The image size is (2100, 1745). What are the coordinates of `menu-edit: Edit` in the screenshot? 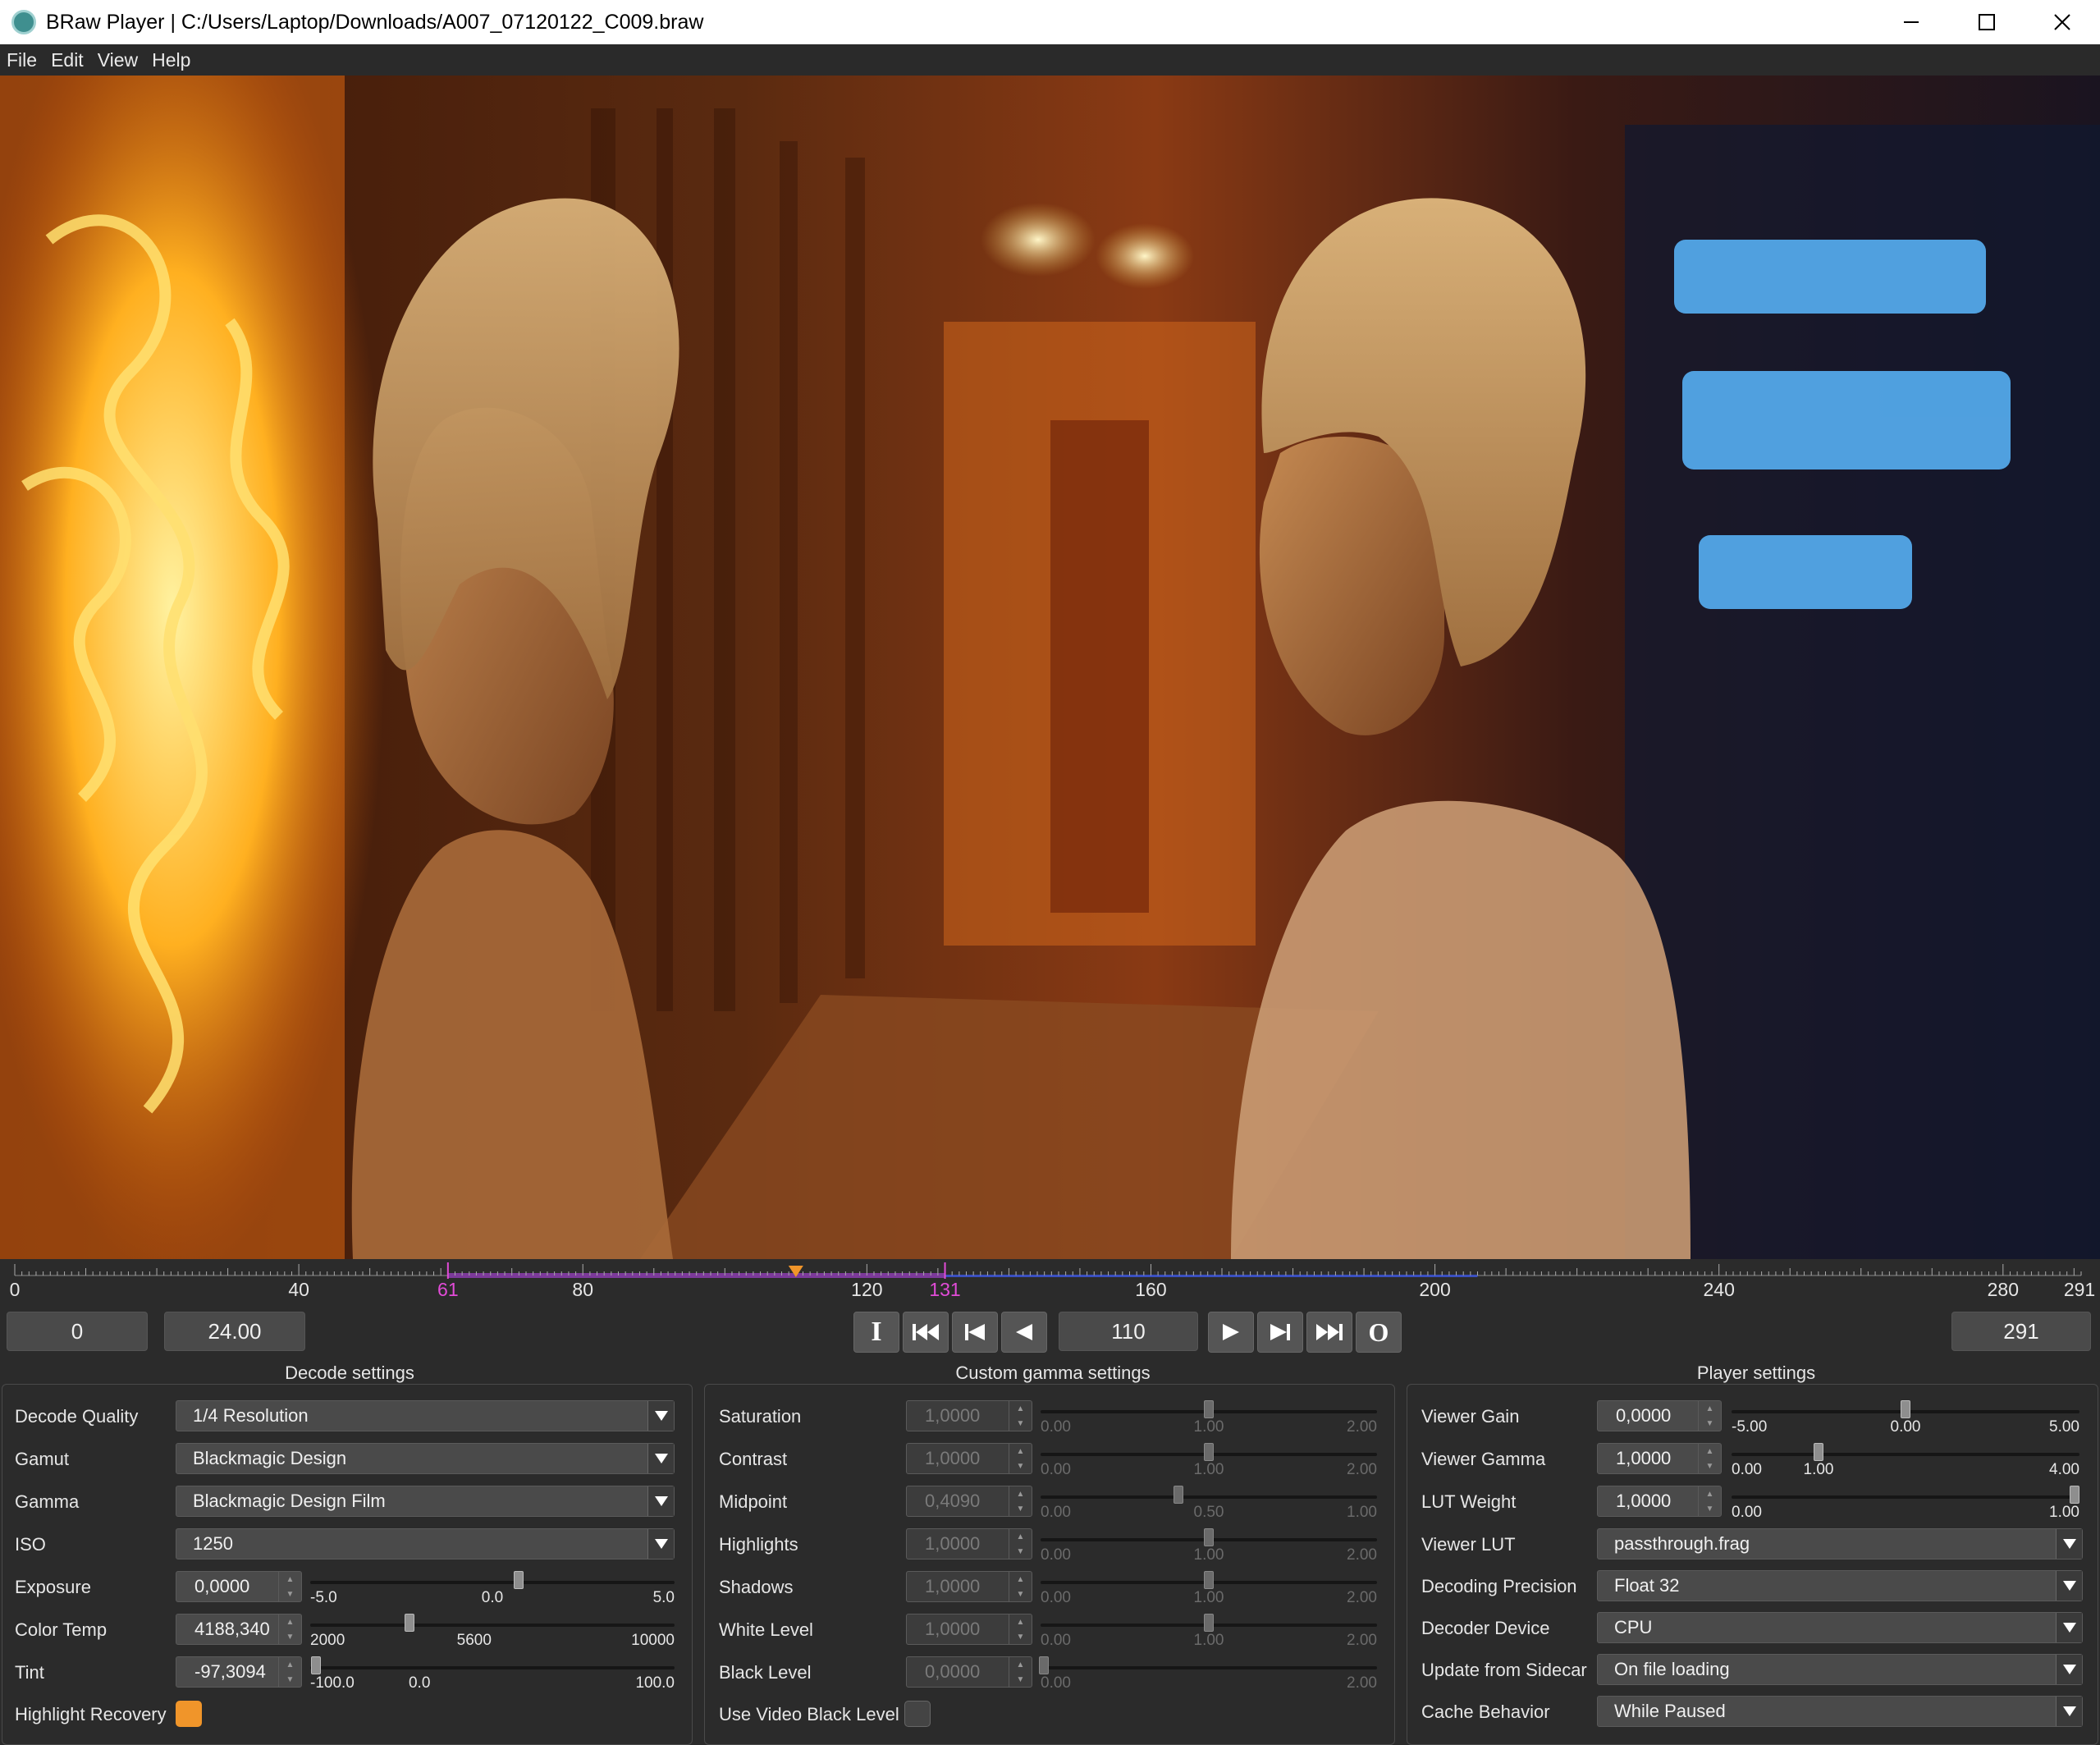 It's located at (67, 60).